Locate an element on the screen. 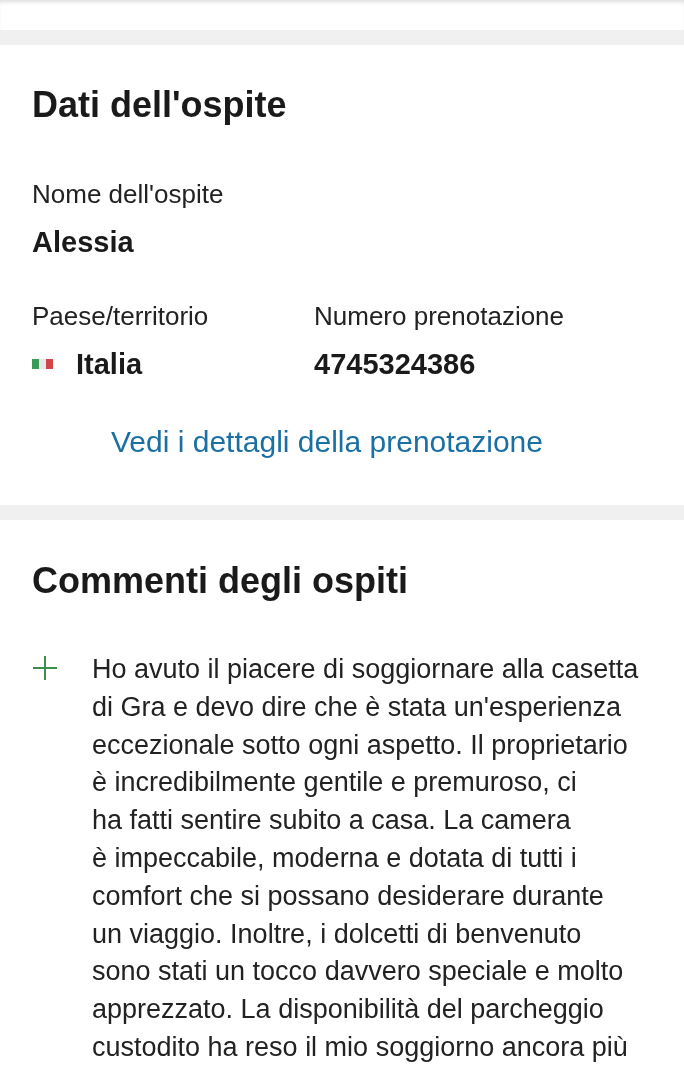 Image resolution: width=684 pixels, height=1080 pixels. field-label: Nome dell'ospite is located at coordinates (128, 194).